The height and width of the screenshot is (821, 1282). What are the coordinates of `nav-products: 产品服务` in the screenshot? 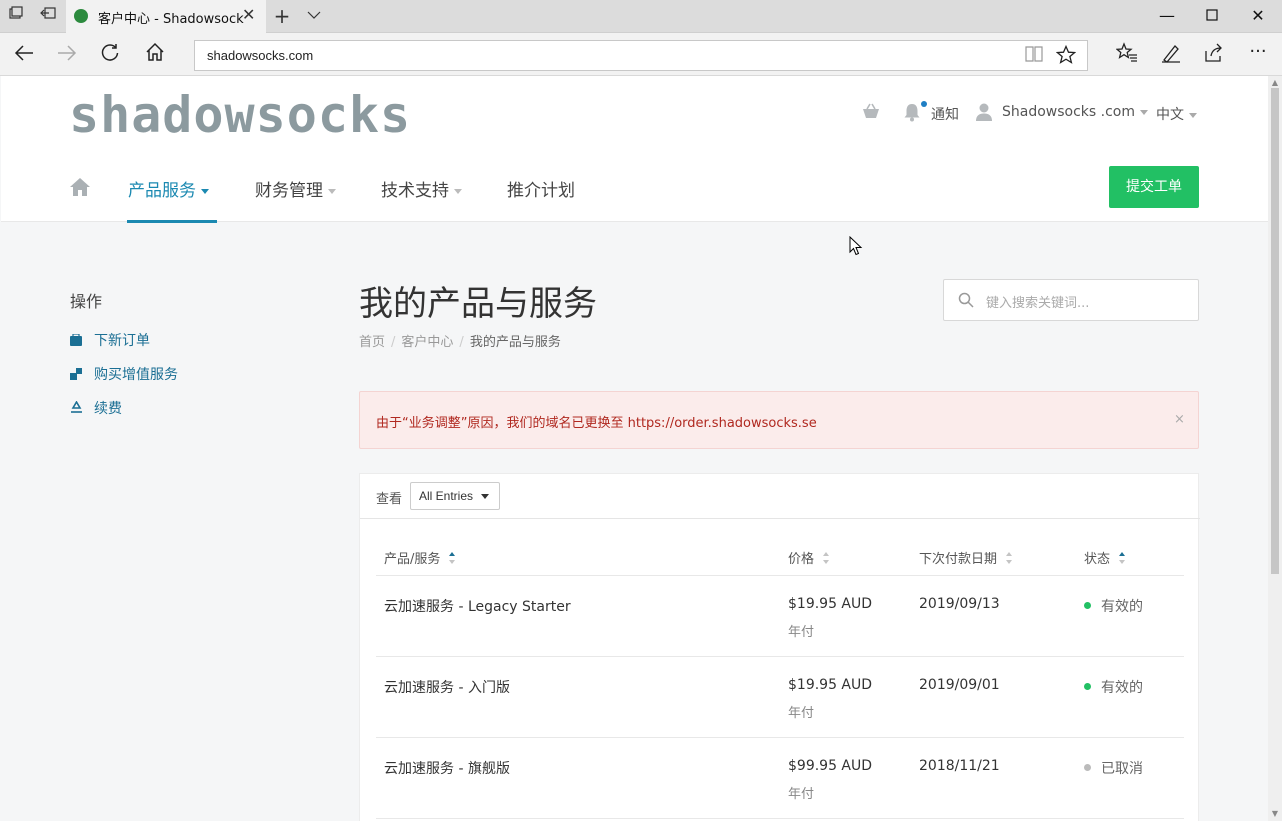 It's located at (168, 188).